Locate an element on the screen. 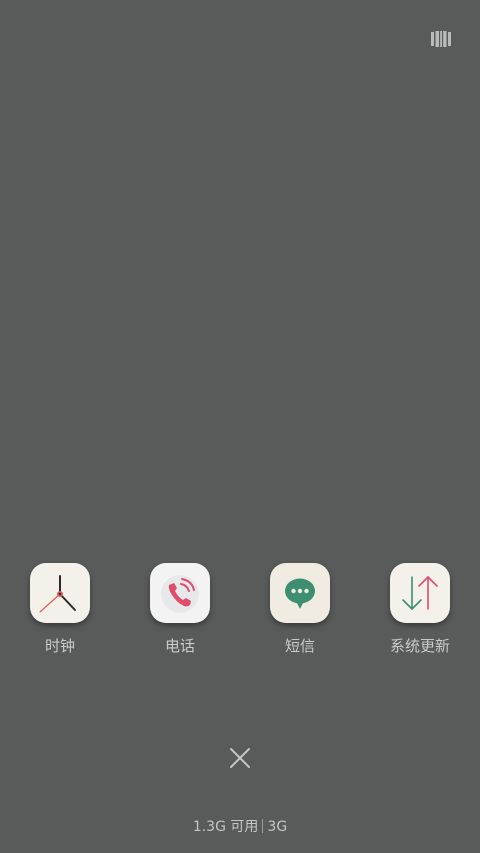 The image size is (480, 853). close-all-button is located at coordinates (240, 758).